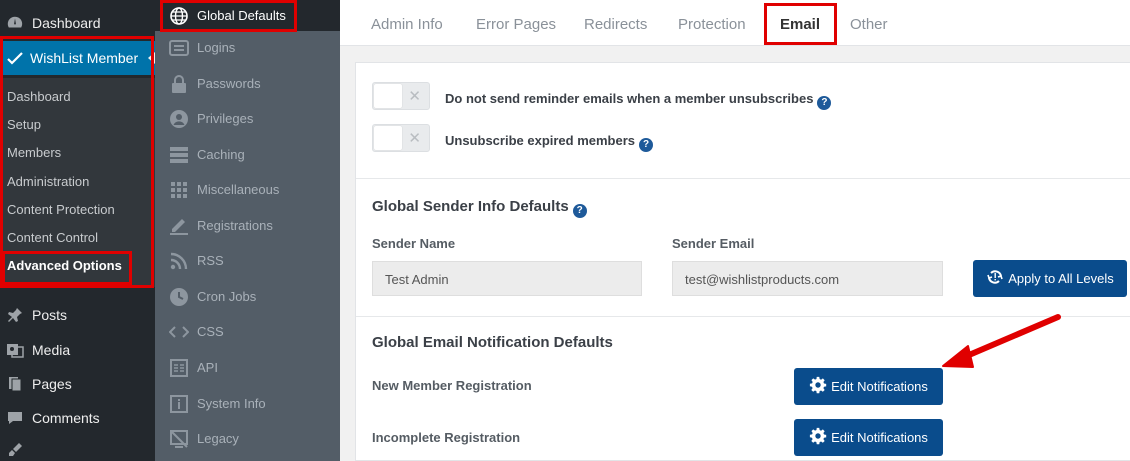  I want to click on nav-cron-jobs: Cron Jobs, so click(247, 296).